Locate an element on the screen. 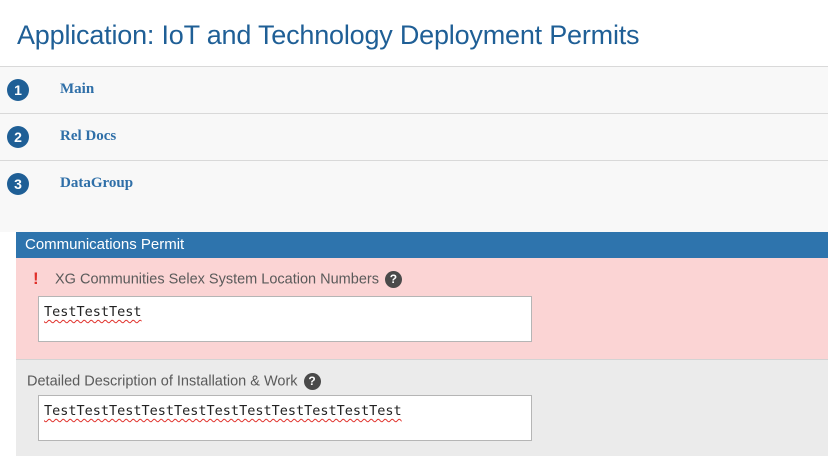 This screenshot has width=828, height=456. step-label: Rel Docs is located at coordinates (88, 136).